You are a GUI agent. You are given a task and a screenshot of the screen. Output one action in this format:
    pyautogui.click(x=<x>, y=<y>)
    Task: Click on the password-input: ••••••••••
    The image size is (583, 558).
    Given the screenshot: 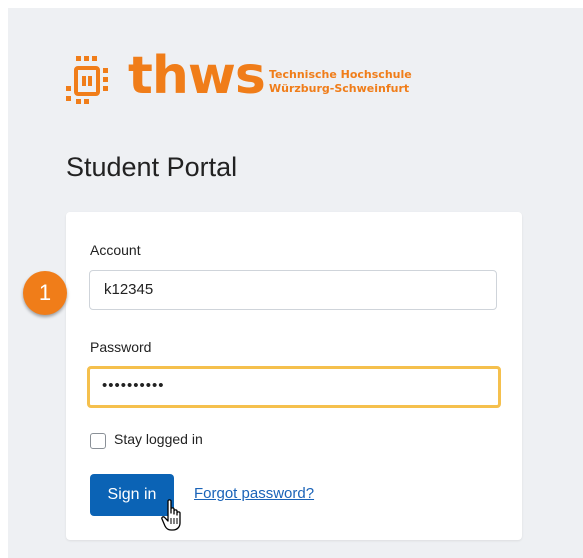 What is the action you would take?
    pyautogui.click(x=294, y=387)
    